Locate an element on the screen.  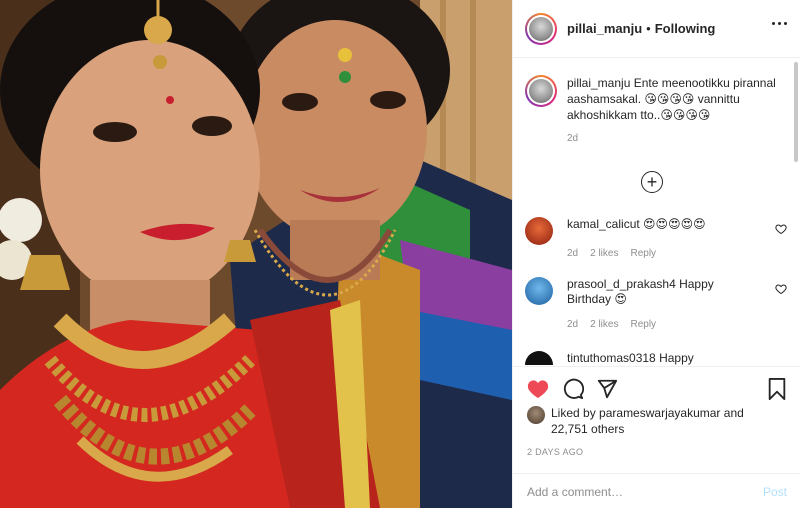
likes-count: 22,751 others is located at coordinates (587, 429).